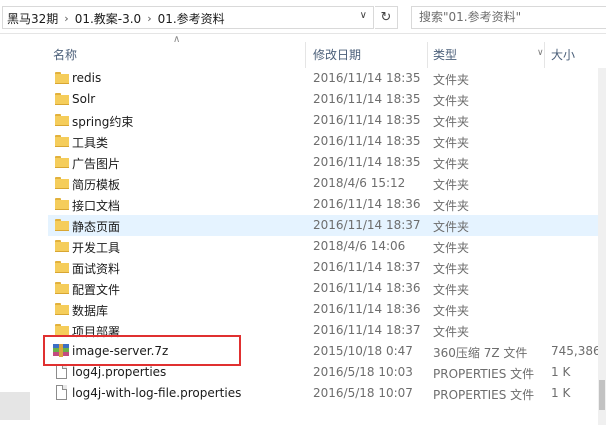 This screenshot has width=606, height=425. I want to click on refresh-icon: ↻, so click(386, 17).